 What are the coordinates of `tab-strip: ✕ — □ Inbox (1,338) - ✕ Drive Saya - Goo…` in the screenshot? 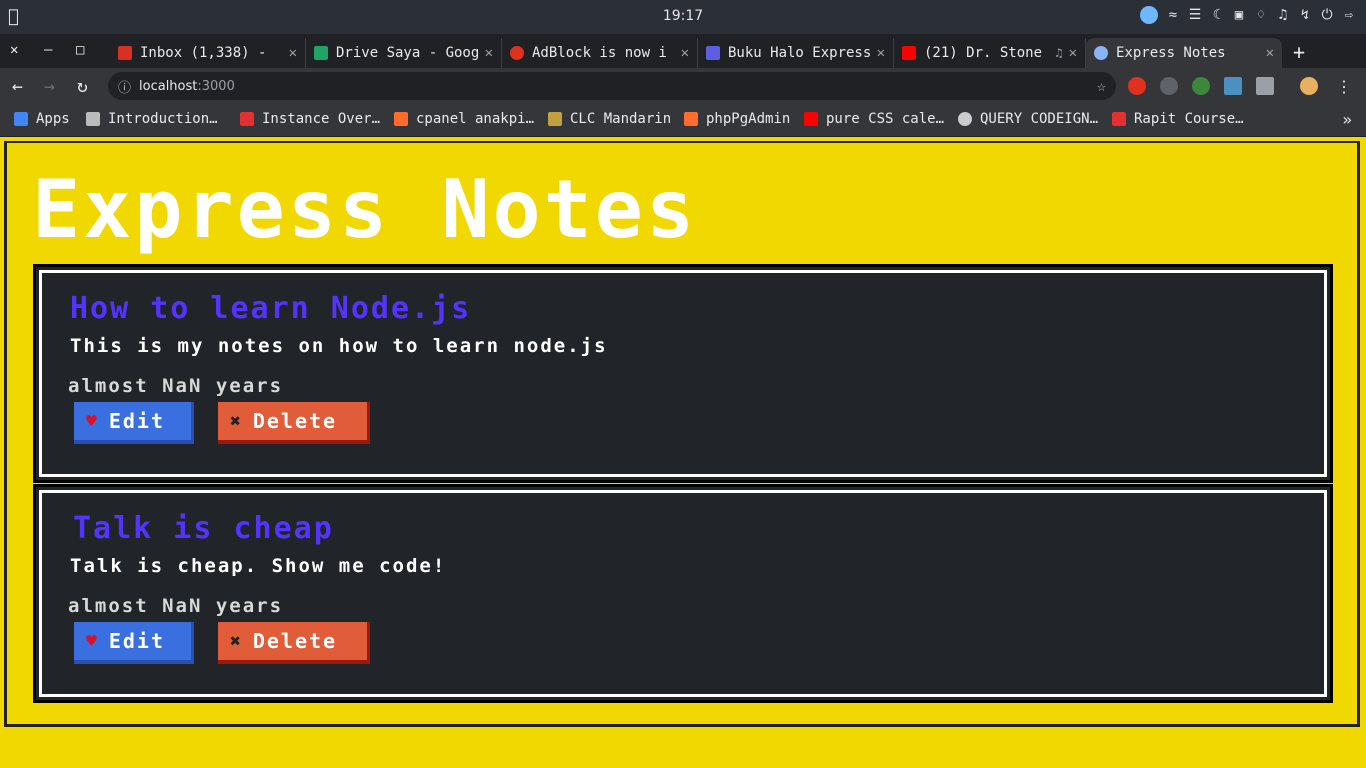 It's located at (683, 51).